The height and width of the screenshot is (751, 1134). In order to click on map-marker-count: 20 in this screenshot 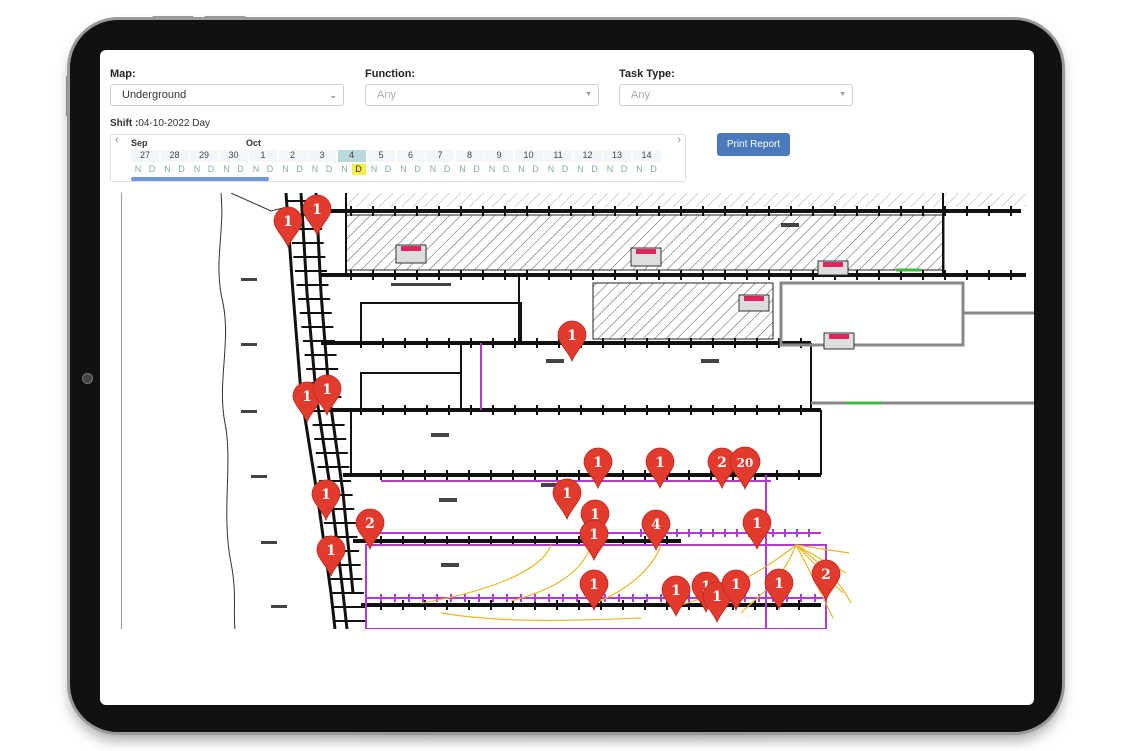, I will do `click(745, 463)`.